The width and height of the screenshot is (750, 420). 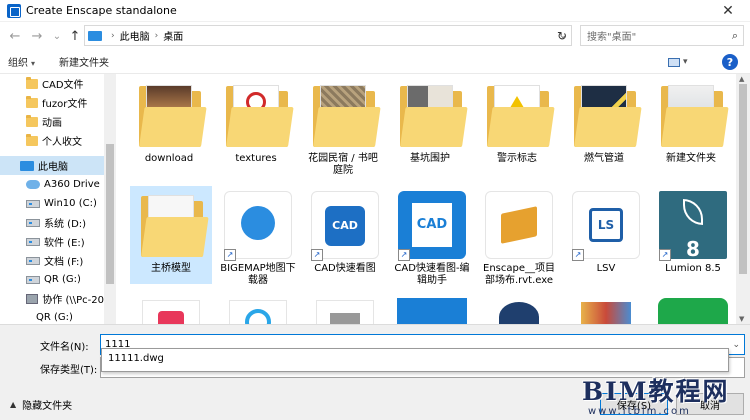 What do you see at coordinates (743, 179) in the screenshot?
I see `file-list-scroll-thumb` at bounding box center [743, 179].